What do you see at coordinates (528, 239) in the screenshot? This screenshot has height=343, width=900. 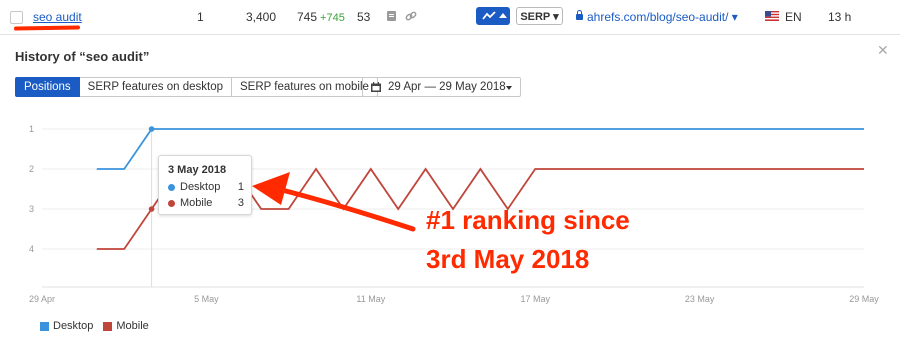 I see `annotation-text: #1 ranking since 3rd May 2018` at bounding box center [528, 239].